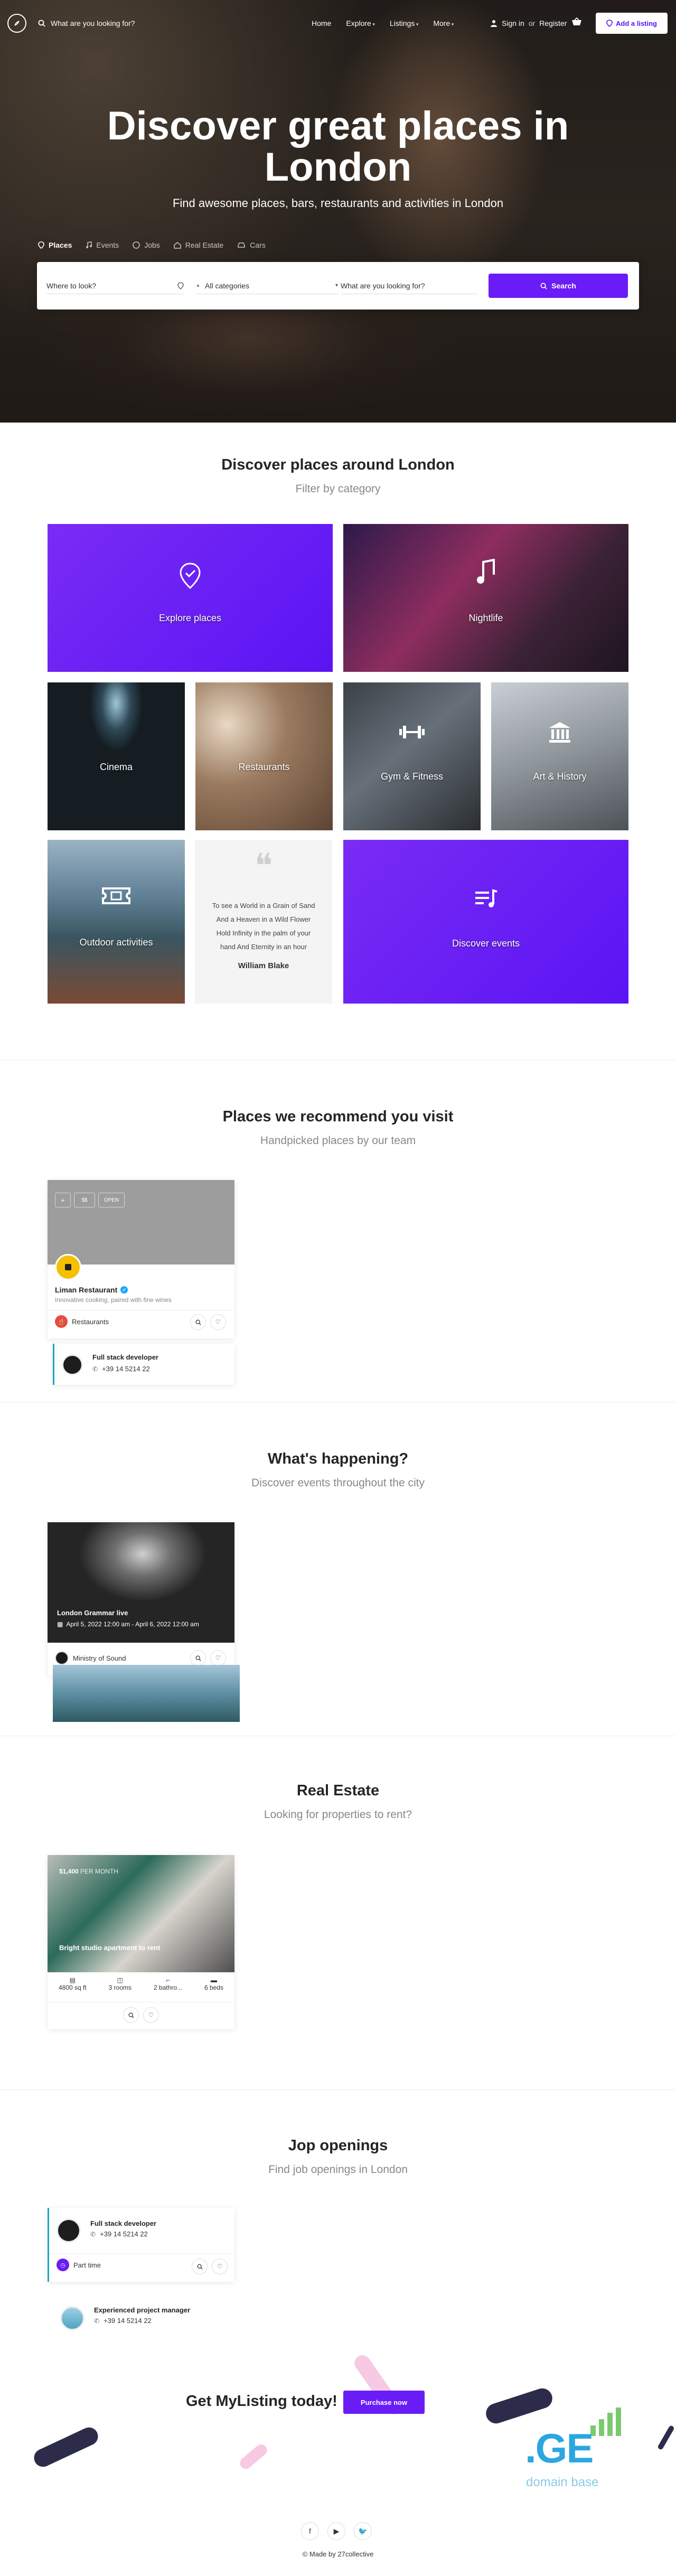 The width and height of the screenshot is (676, 2576). What do you see at coordinates (123, 2223) in the screenshot?
I see `job-title: Full stack developer` at bounding box center [123, 2223].